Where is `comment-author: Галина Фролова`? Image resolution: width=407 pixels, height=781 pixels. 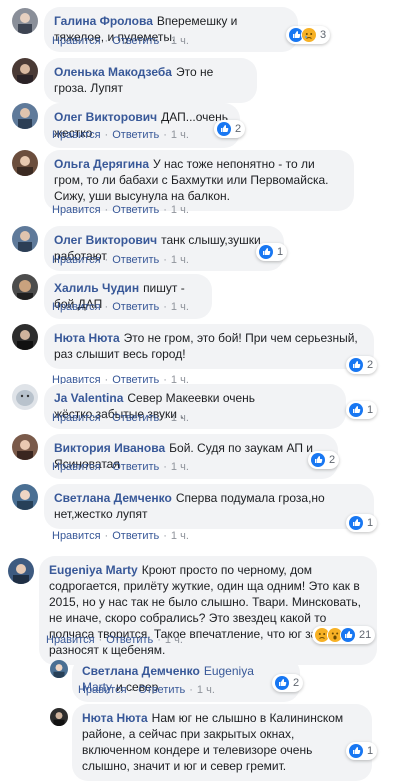
comment-author: Галина Фролова is located at coordinates (103, 21).